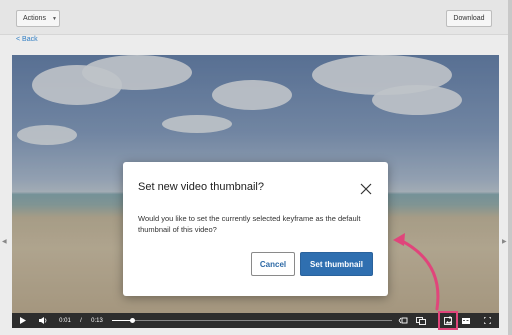  Describe the element at coordinates (122, 320) in the screenshot. I see `progress-fill` at that location.